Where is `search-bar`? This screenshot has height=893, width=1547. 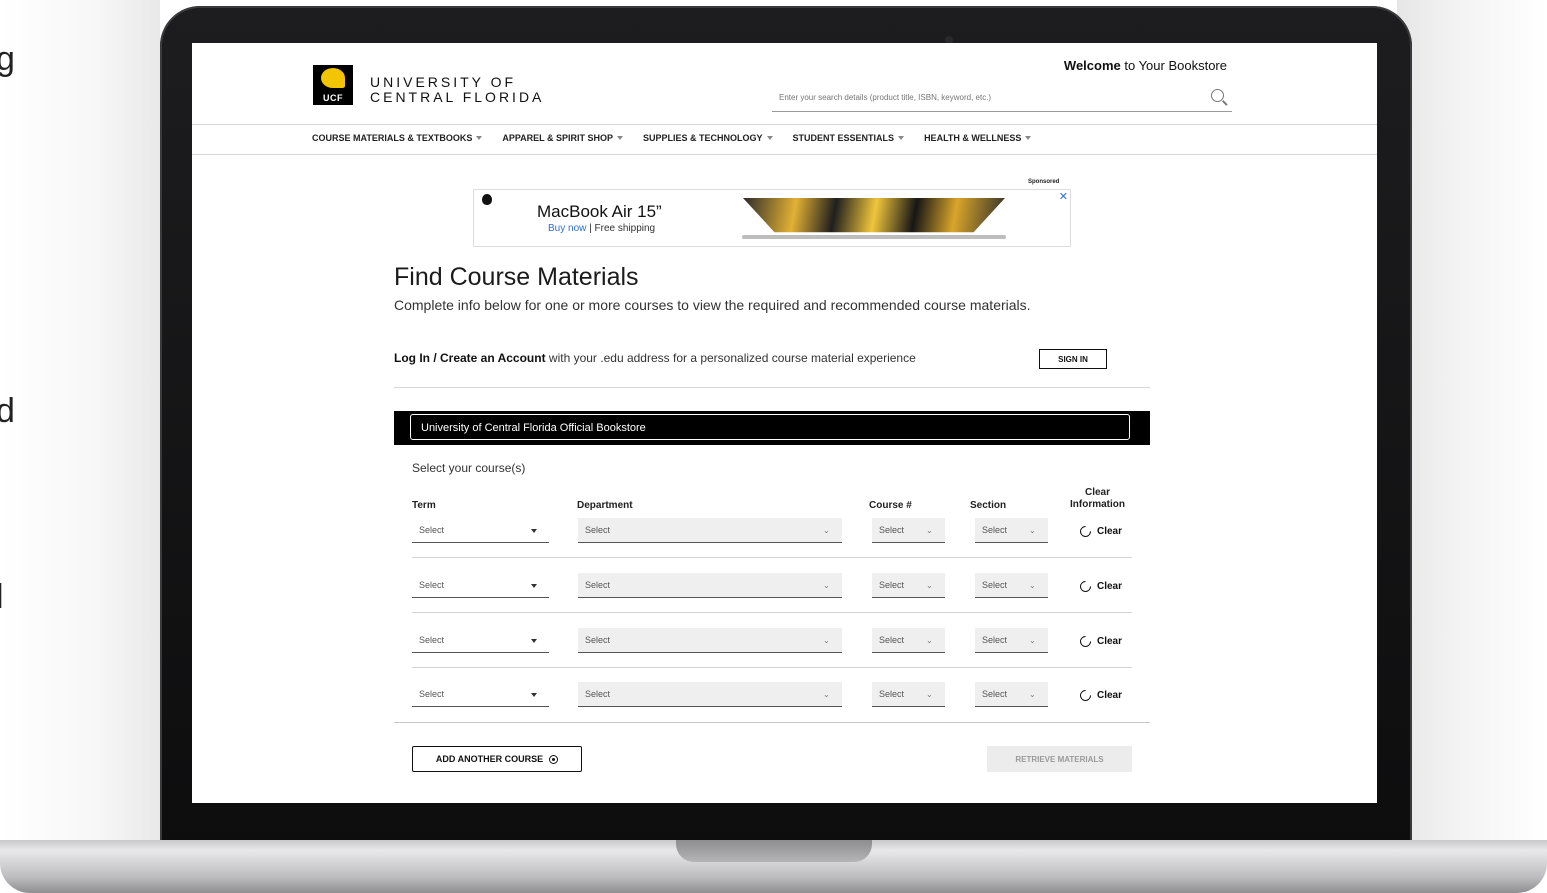
search-bar is located at coordinates (1002, 98).